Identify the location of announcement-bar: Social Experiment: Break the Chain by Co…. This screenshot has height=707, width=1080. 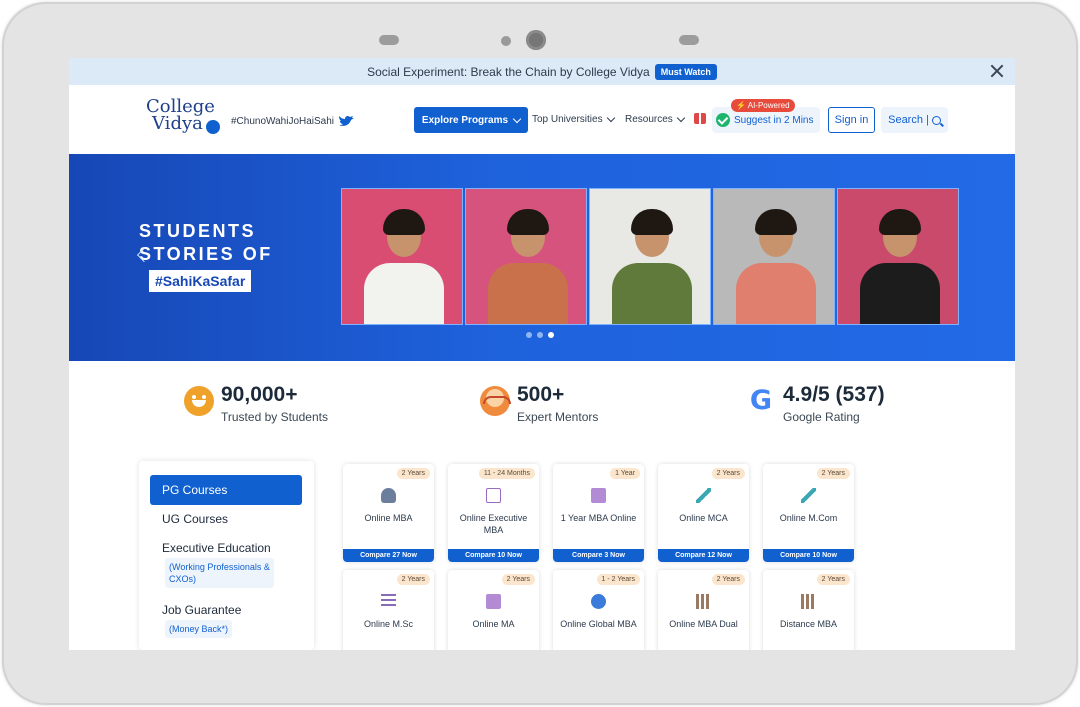
(542, 71).